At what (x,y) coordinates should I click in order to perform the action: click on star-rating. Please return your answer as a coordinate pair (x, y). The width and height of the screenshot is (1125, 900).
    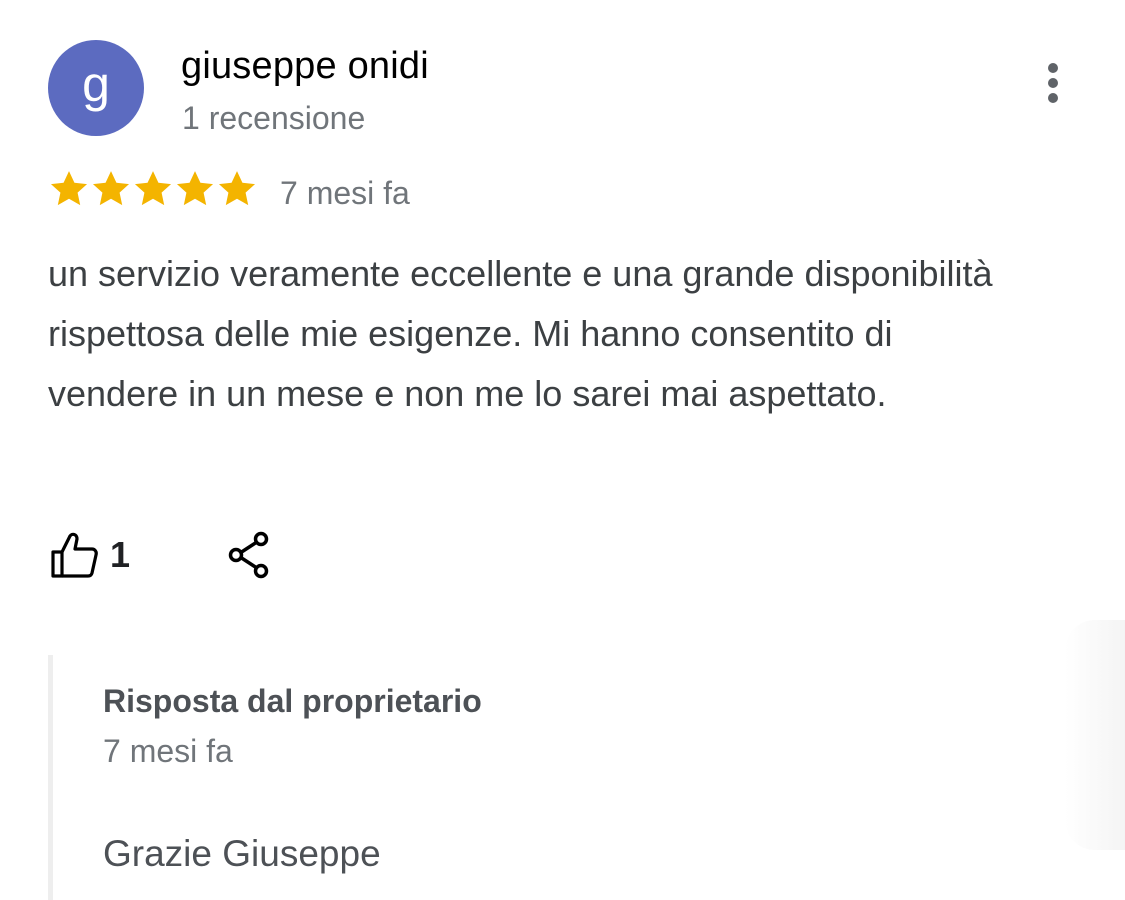
    Looking at the image, I should click on (153, 189).